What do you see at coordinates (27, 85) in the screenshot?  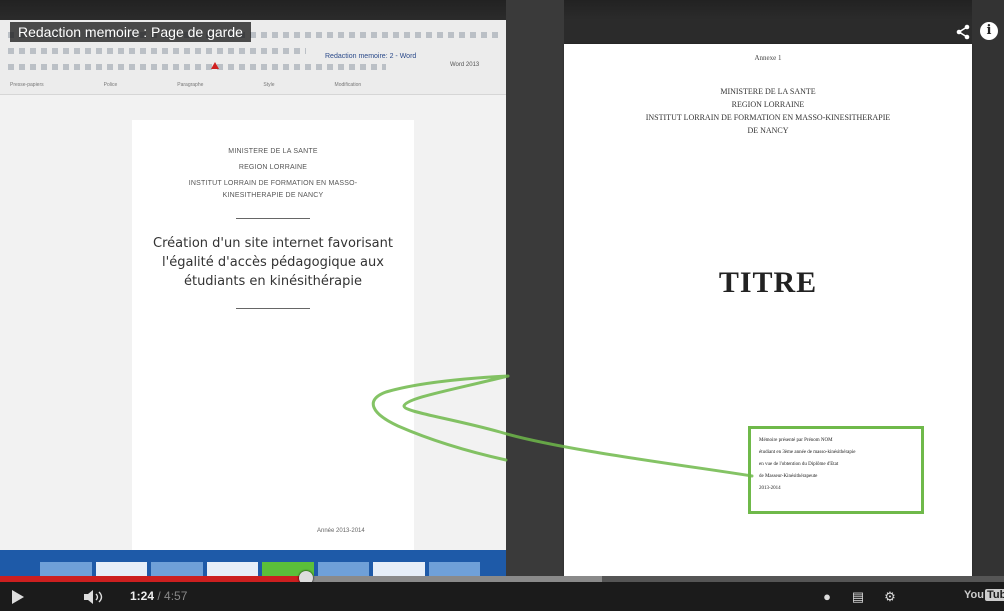 I see `ribbon-group-label: Presse-papiers` at bounding box center [27, 85].